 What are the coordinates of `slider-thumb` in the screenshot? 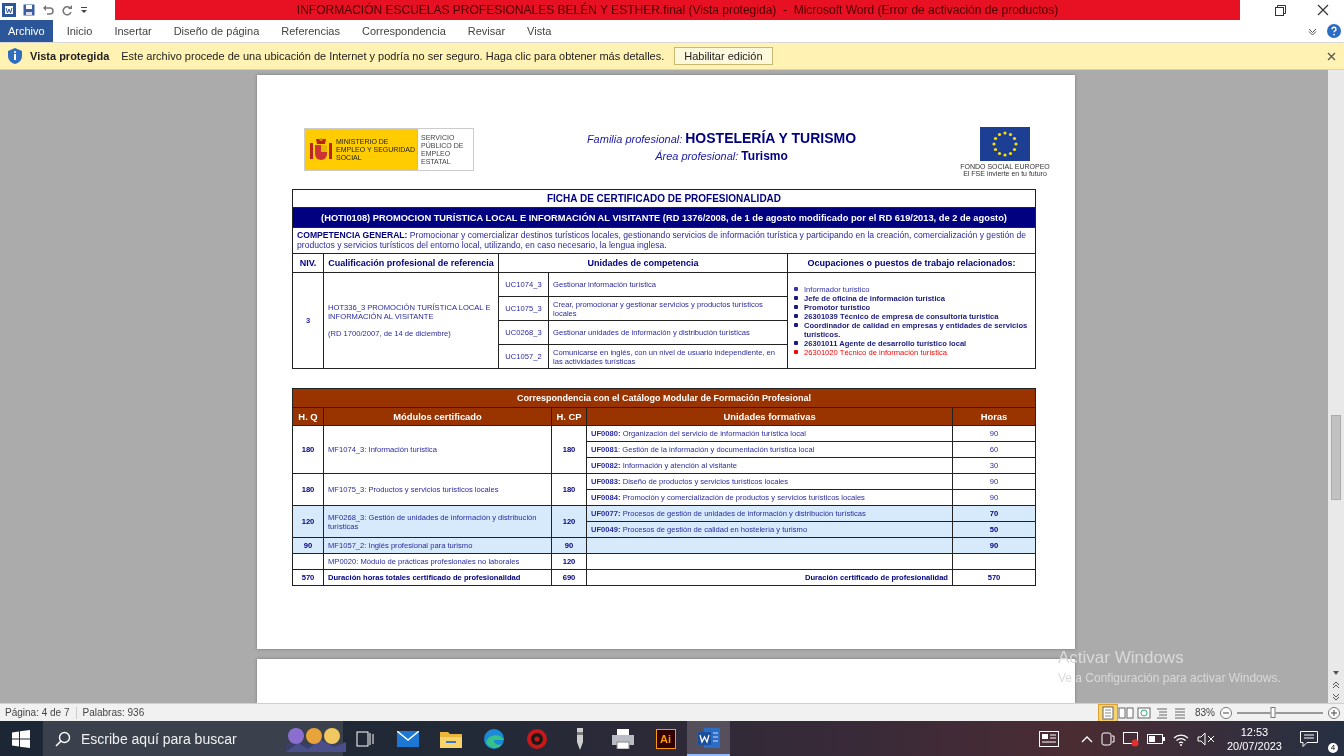 It's located at (1273, 712).